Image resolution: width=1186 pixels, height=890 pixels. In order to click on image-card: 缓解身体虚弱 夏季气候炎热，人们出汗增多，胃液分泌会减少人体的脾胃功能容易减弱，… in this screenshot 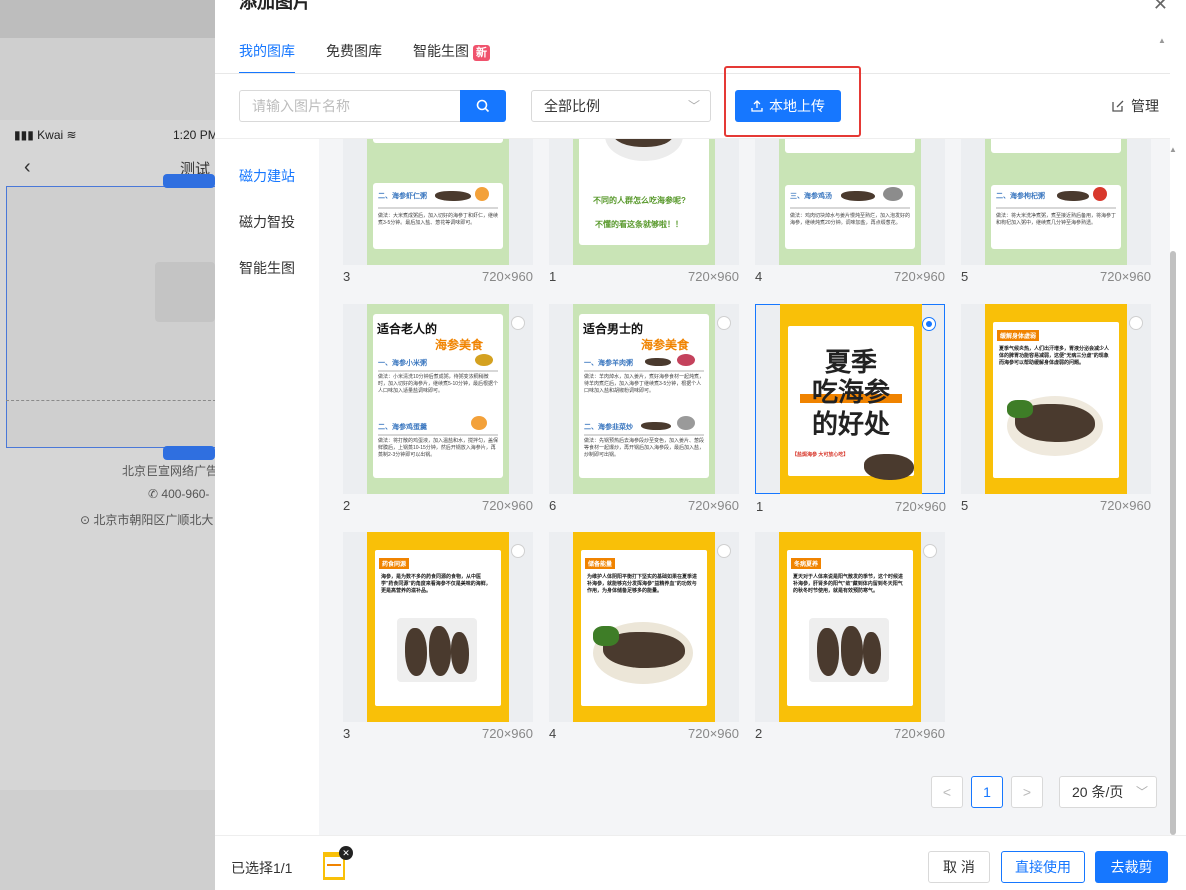, I will do `click(1056, 408)`.